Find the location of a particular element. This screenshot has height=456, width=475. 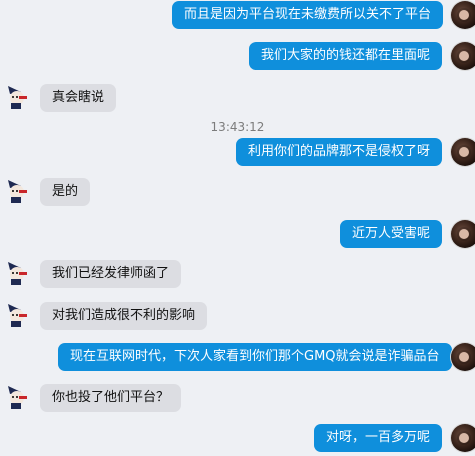

chat-message-row: 你也投了他们平台？ is located at coordinates (237, 398).